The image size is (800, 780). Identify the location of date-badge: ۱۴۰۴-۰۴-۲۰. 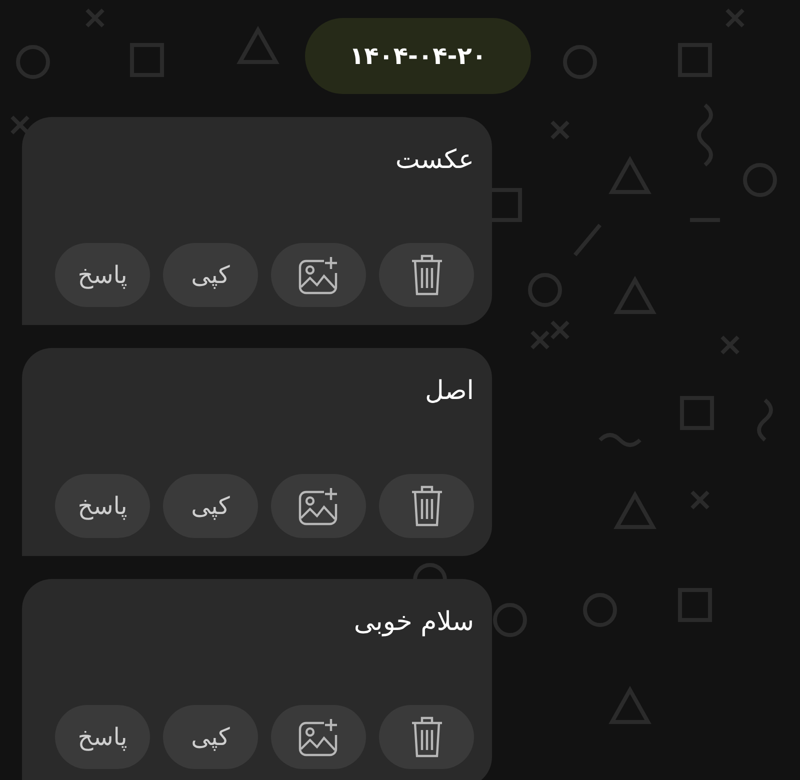
(418, 56).